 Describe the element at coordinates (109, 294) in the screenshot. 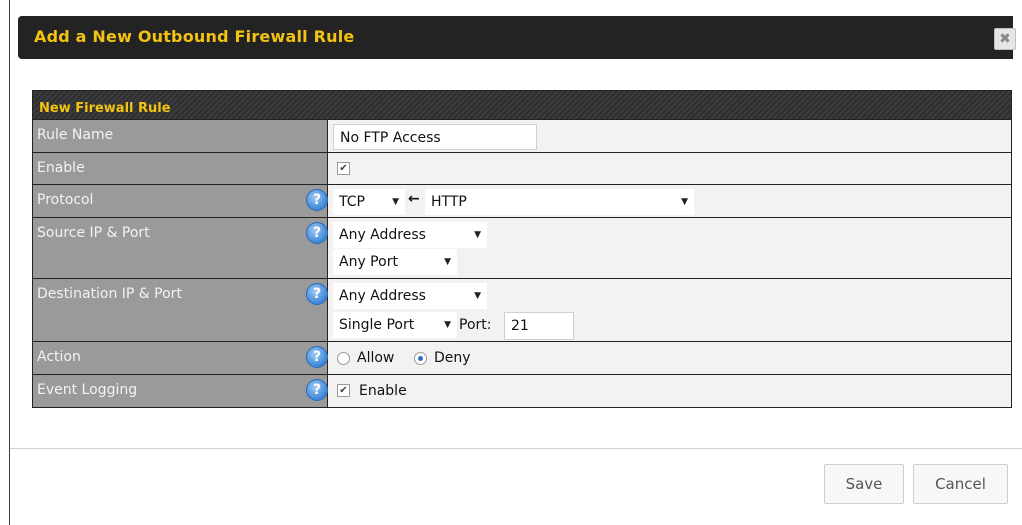

I see `destination-label: Destination IP & Port` at that location.